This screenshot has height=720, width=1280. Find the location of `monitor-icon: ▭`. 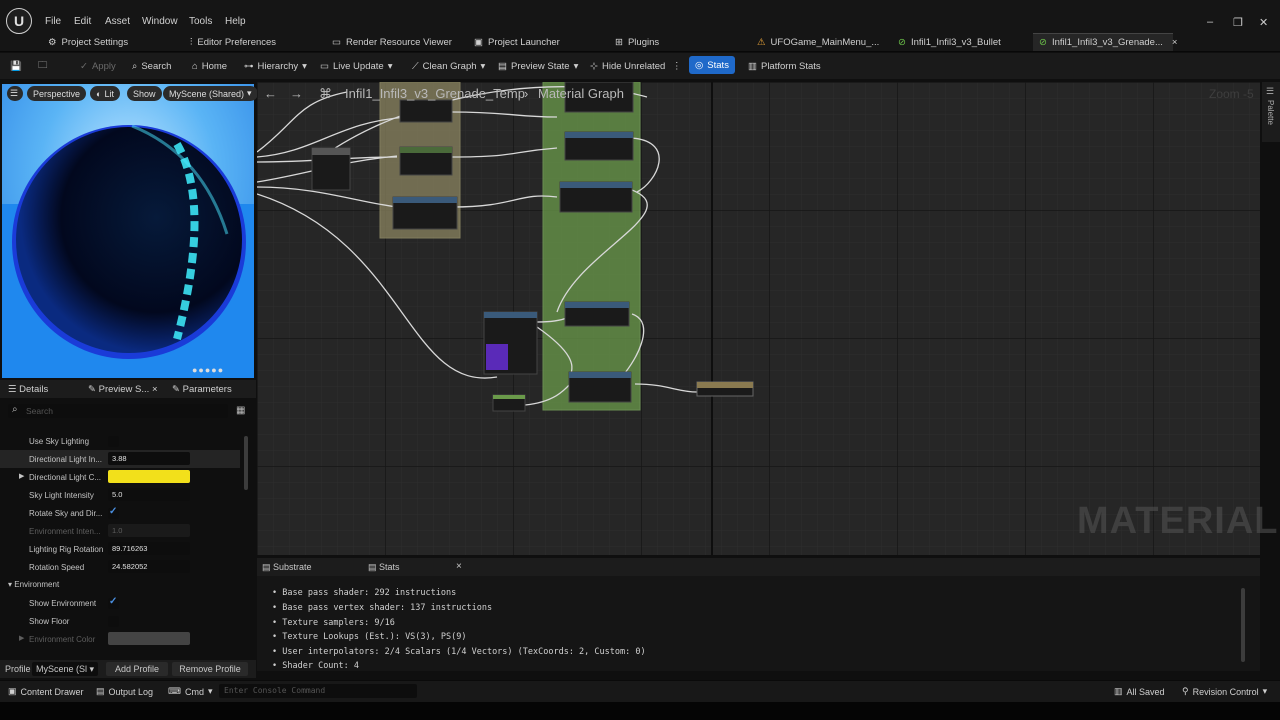

monitor-icon: ▭ is located at coordinates (336, 42).